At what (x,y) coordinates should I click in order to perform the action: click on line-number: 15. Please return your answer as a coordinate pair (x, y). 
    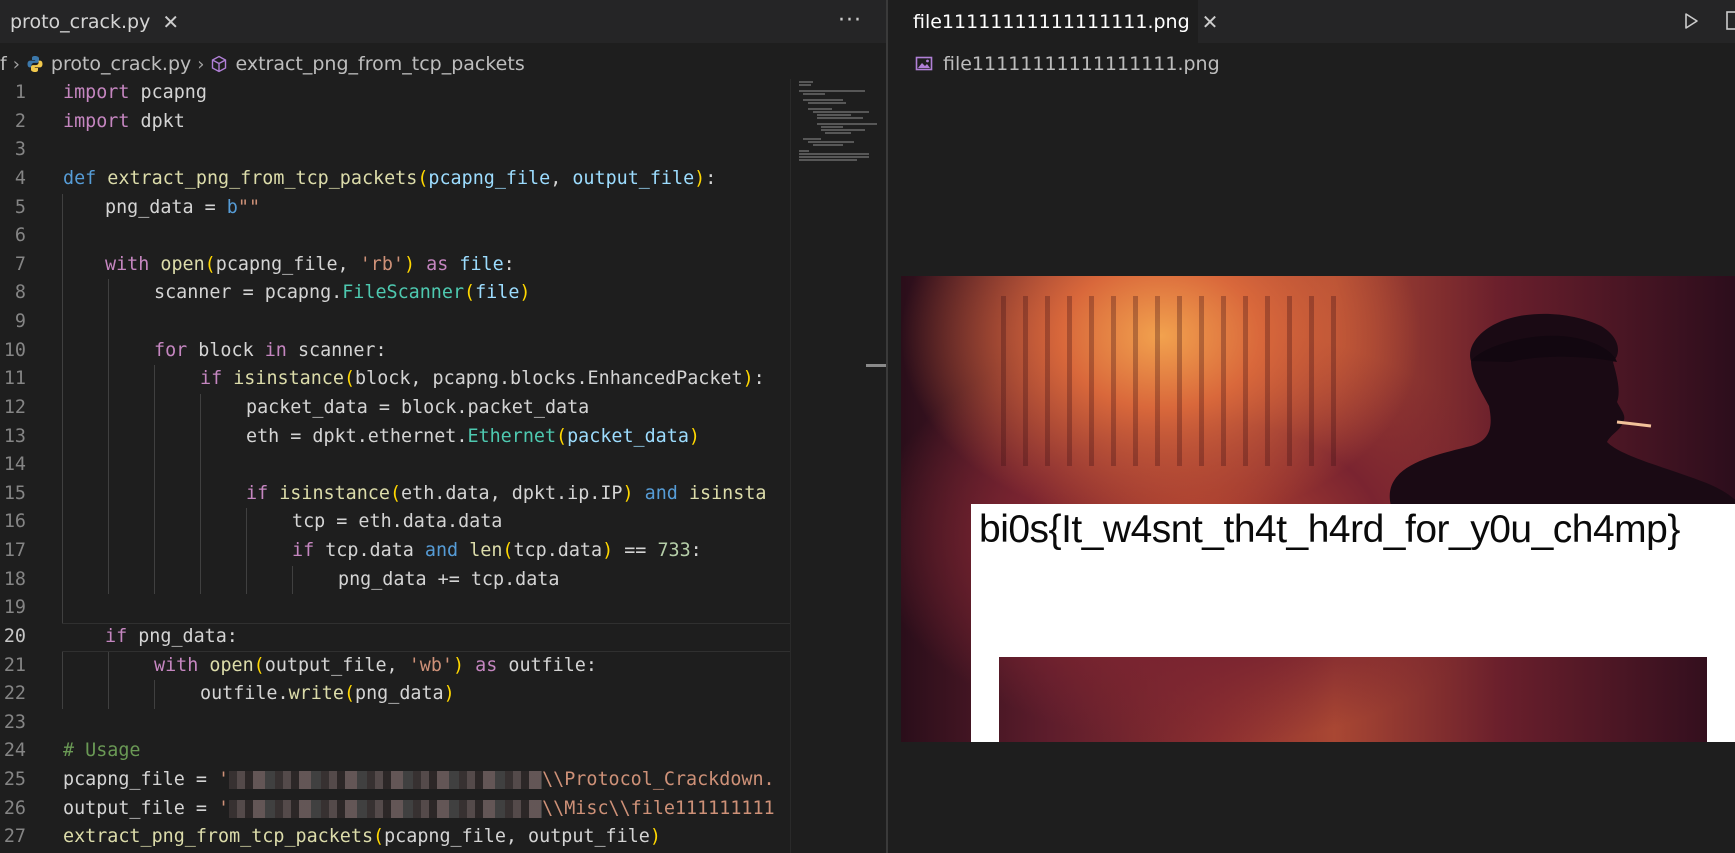
    Looking at the image, I should click on (14, 493).